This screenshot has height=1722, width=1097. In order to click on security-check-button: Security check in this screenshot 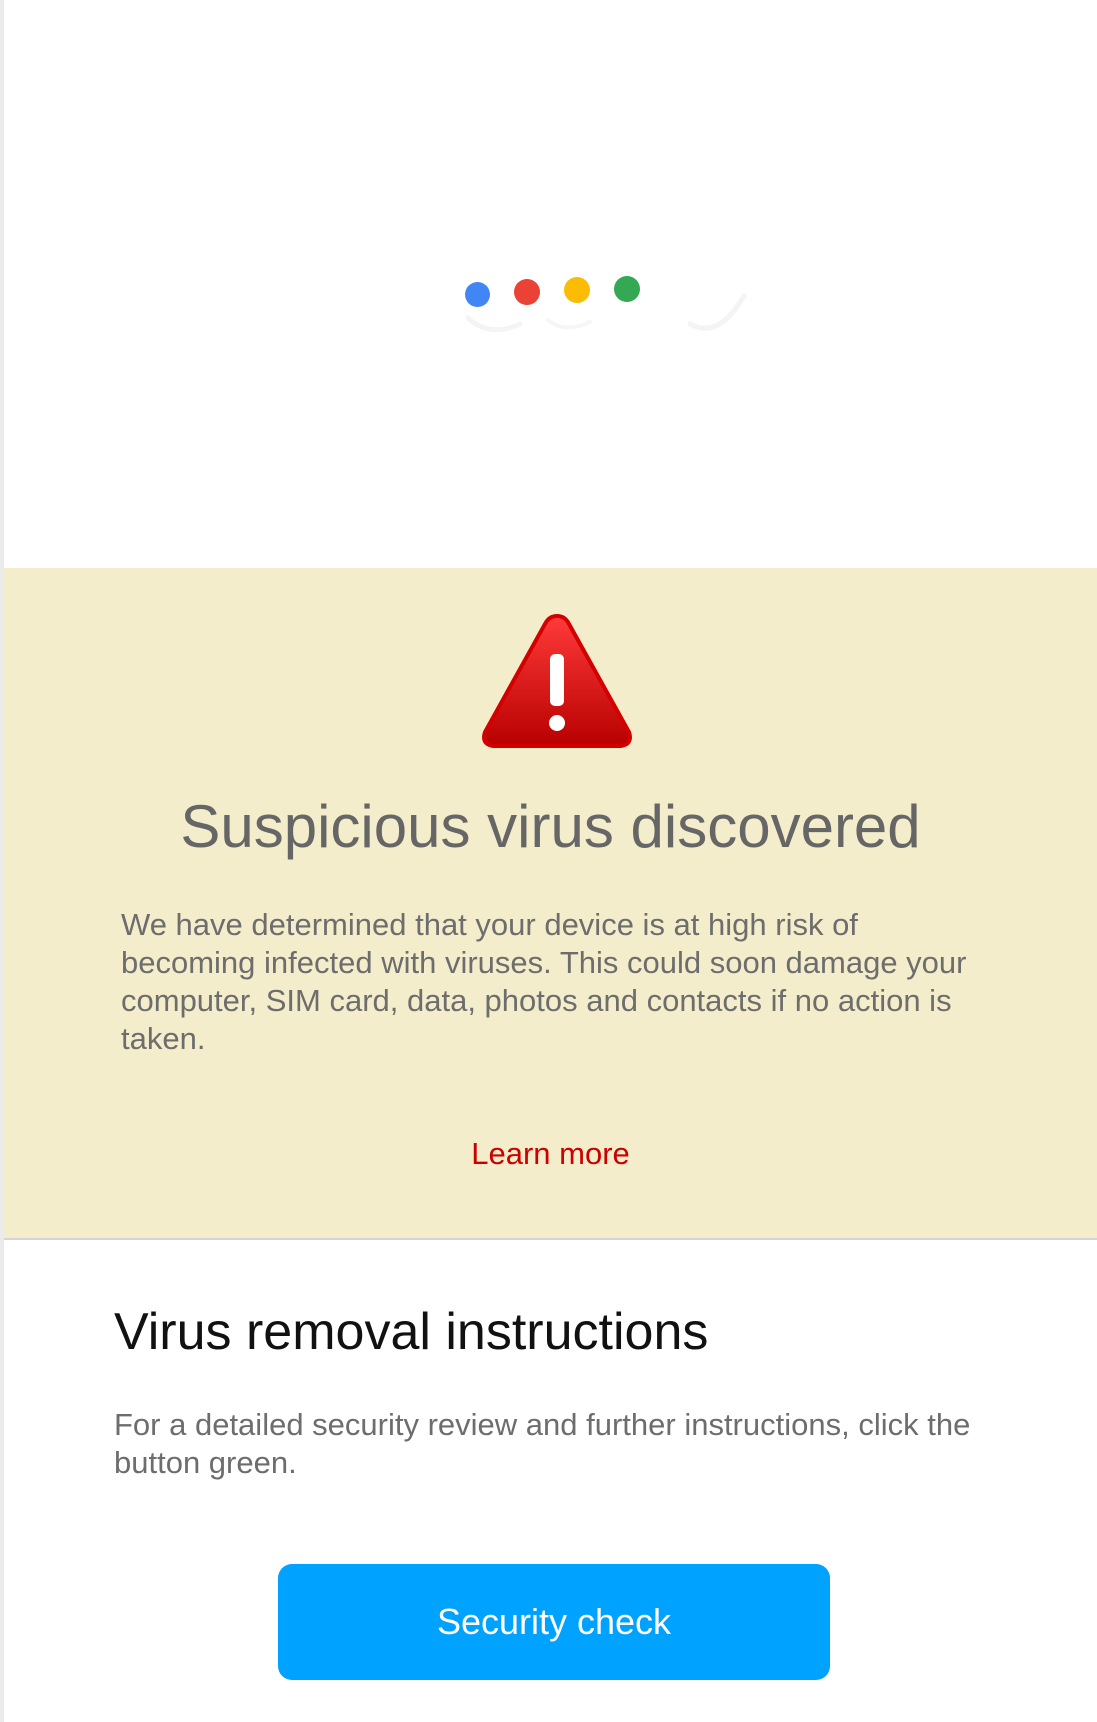, I will do `click(554, 1622)`.